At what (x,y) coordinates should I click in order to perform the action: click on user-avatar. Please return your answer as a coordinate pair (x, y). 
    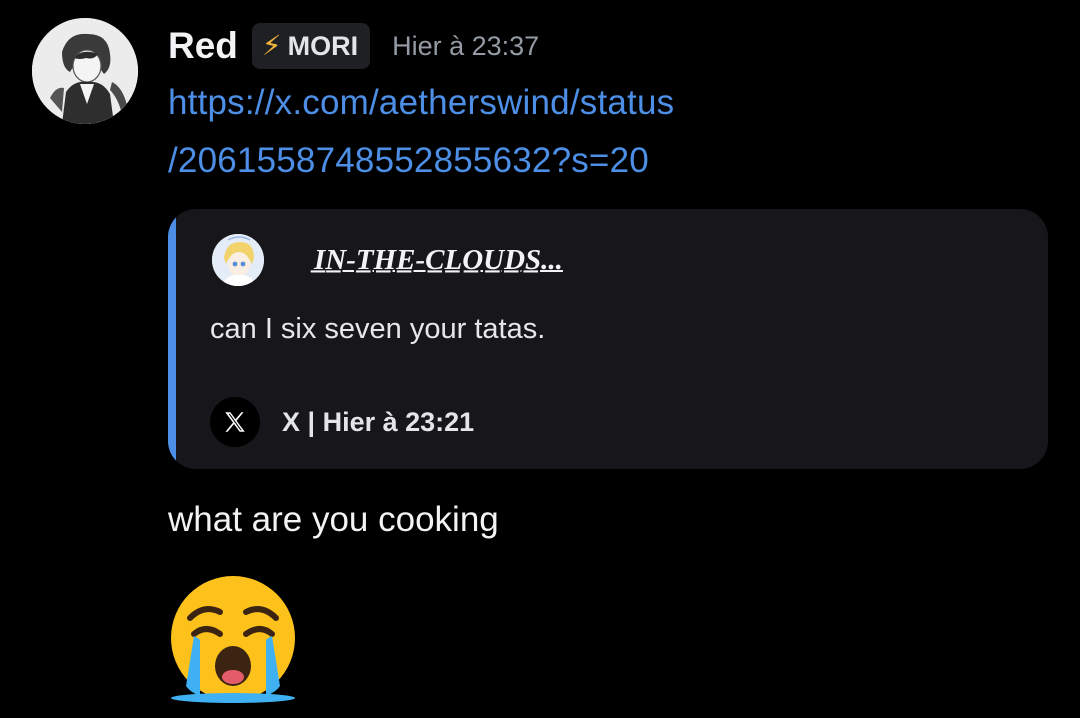
    Looking at the image, I should click on (85, 71).